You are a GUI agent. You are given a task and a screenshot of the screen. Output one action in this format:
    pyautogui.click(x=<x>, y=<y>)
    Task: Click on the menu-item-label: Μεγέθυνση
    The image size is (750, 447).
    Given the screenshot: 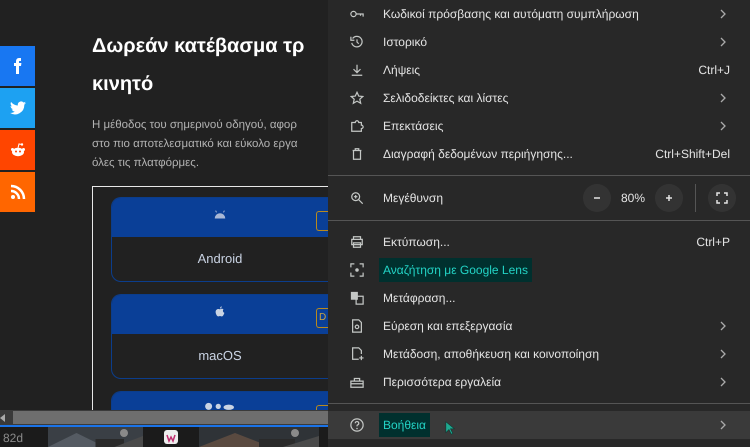 What is the action you would take?
    pyautogui.click(x=413, y=198)
    